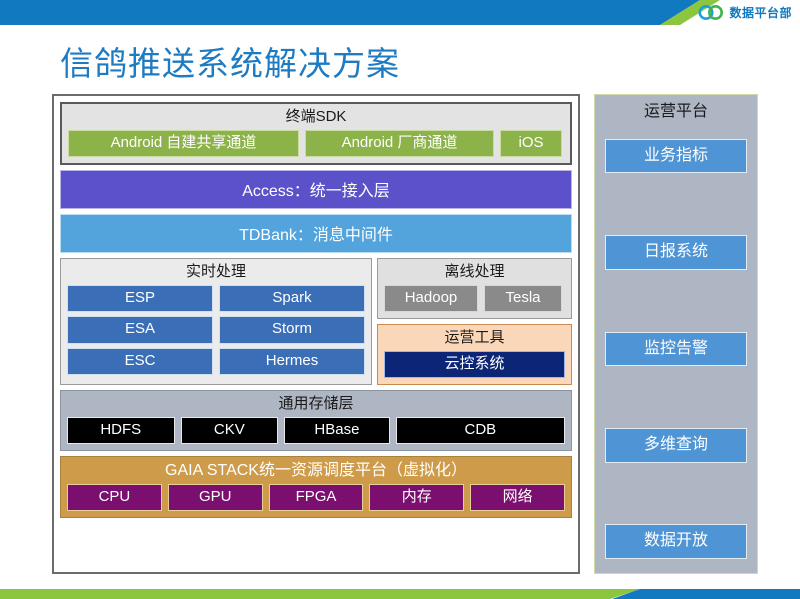 This screenshot has width=800, height=599. Describe the element at coordinates (676, 445) in the screenshot. I see `ops-item-multidim-query: 多维查询` at that location.